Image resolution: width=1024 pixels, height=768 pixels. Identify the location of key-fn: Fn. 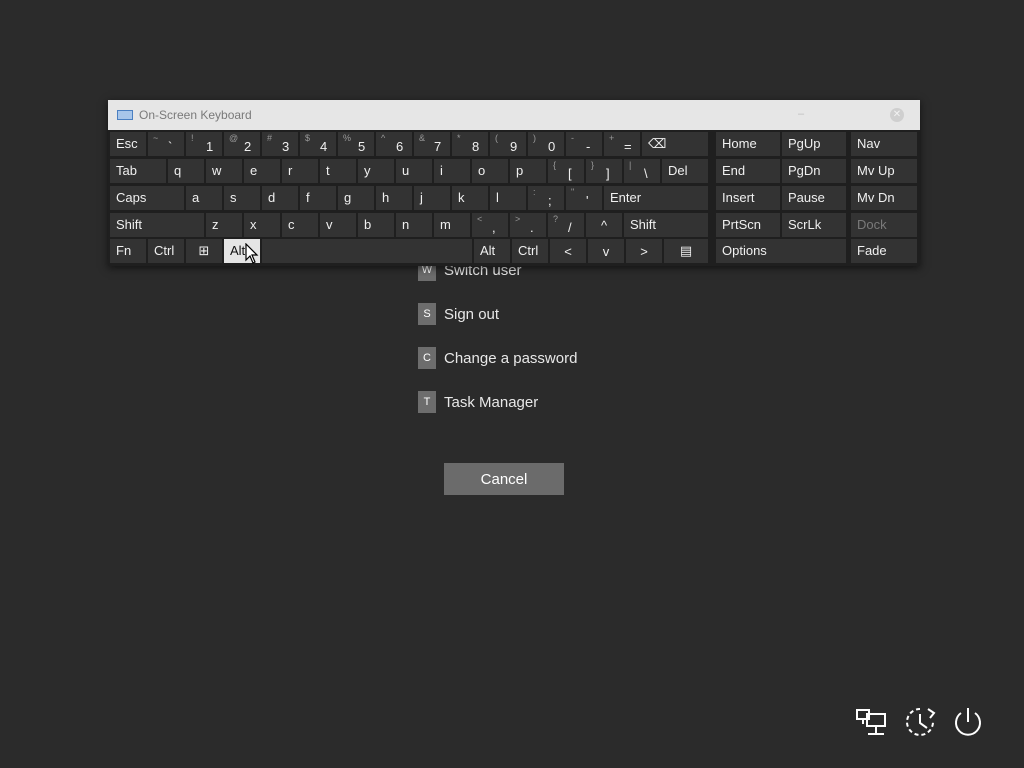
(128, 251).